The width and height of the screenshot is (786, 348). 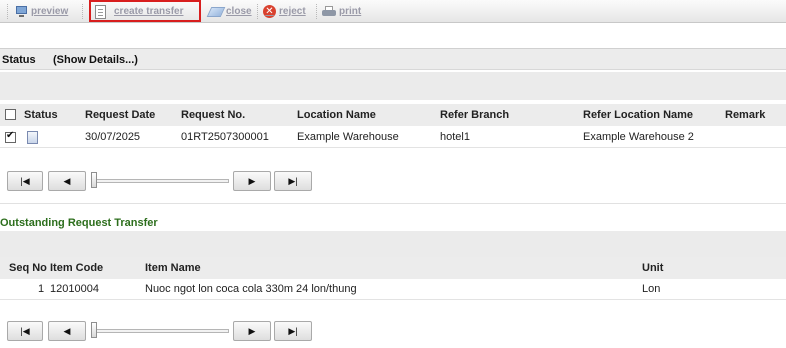 What do you see at coordinates (79, 223) in the screenshot?
I see `outstanding-title: Outstanding Request Transfer` at bounding box center [79, 223].